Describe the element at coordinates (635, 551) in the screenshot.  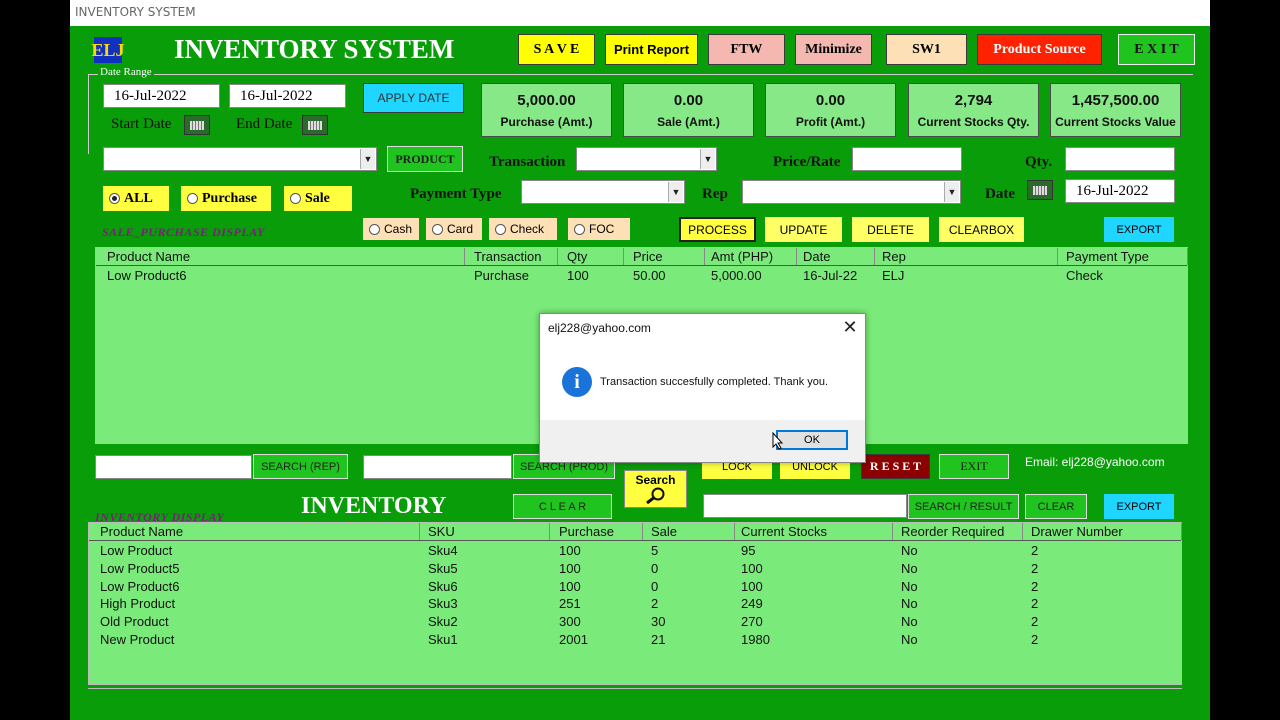
I see `table-row: Low Product Sku4 100 5 95 No 2` at that location.